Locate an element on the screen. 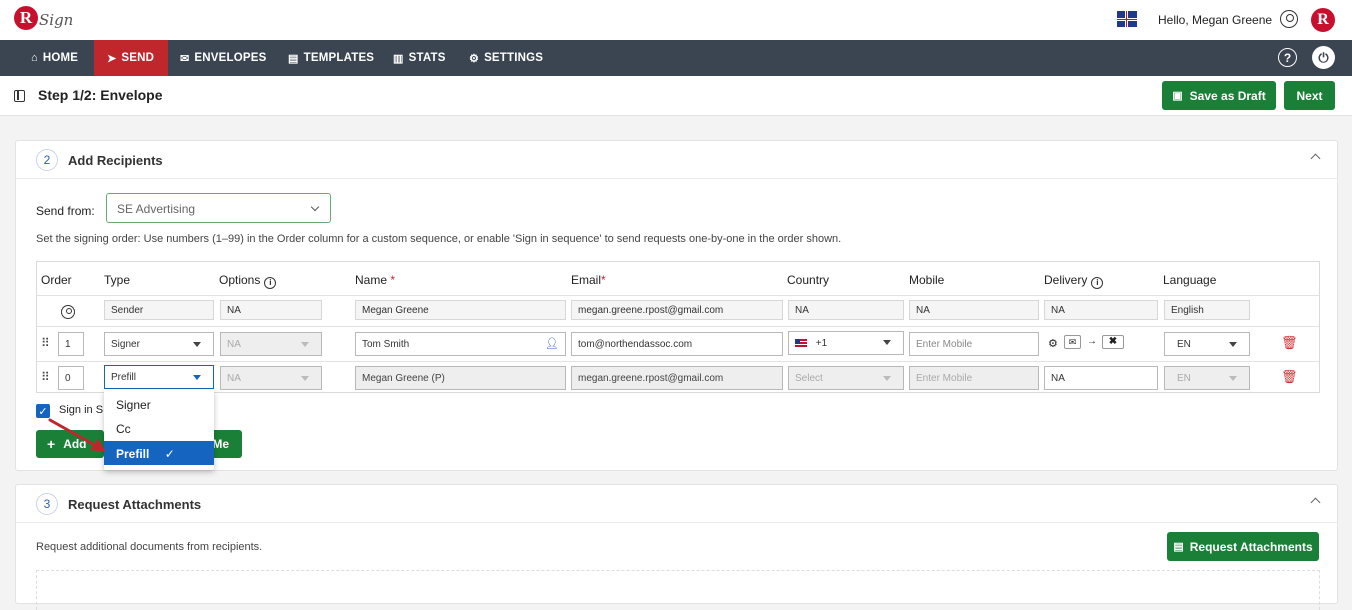 The width and height of the screenshot is (1352, 610). email-input: tom@northendassoc.com is located at coordinates (677, 344).